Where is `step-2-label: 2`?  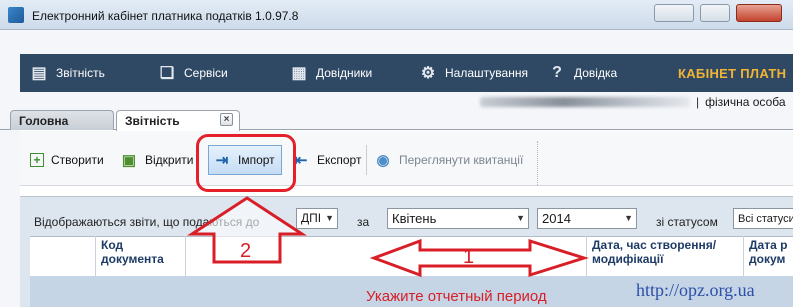
step-2-label: 2 is located at coordinates (246, 251).